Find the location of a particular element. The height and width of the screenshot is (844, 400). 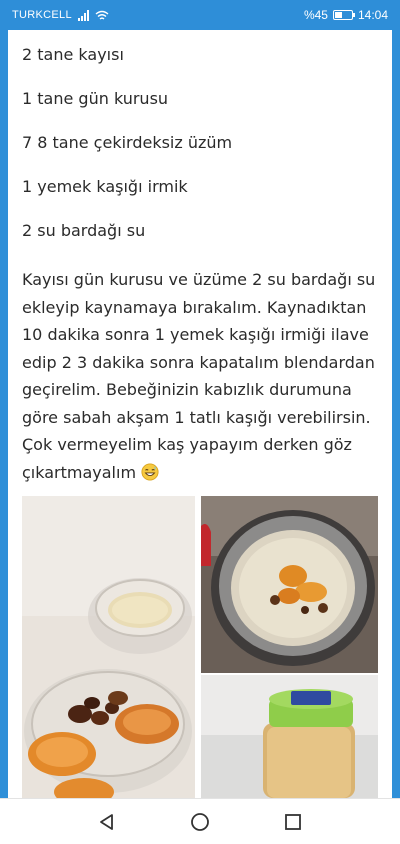

recents-square-icon is located at coordinates (293, 821).